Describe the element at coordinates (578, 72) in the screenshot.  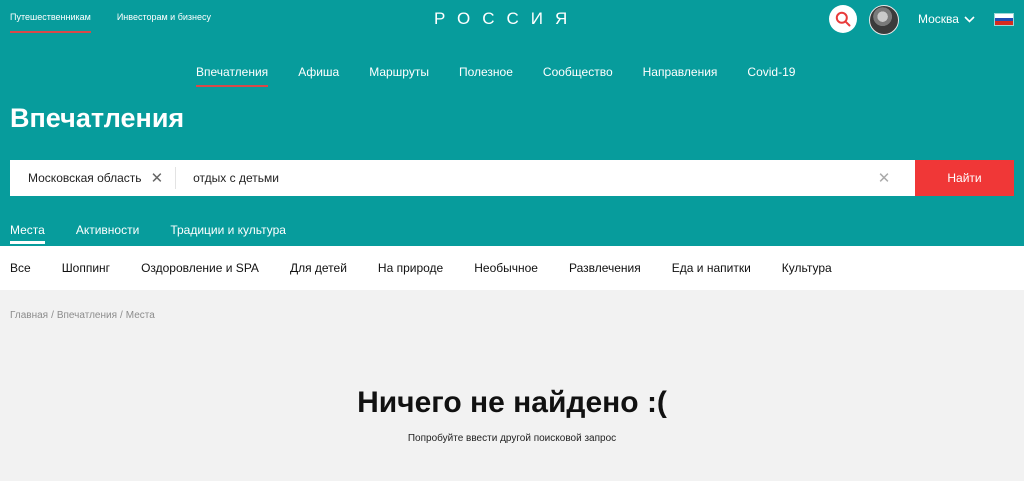
I see `nav-item-community: Сообщество` at that location.